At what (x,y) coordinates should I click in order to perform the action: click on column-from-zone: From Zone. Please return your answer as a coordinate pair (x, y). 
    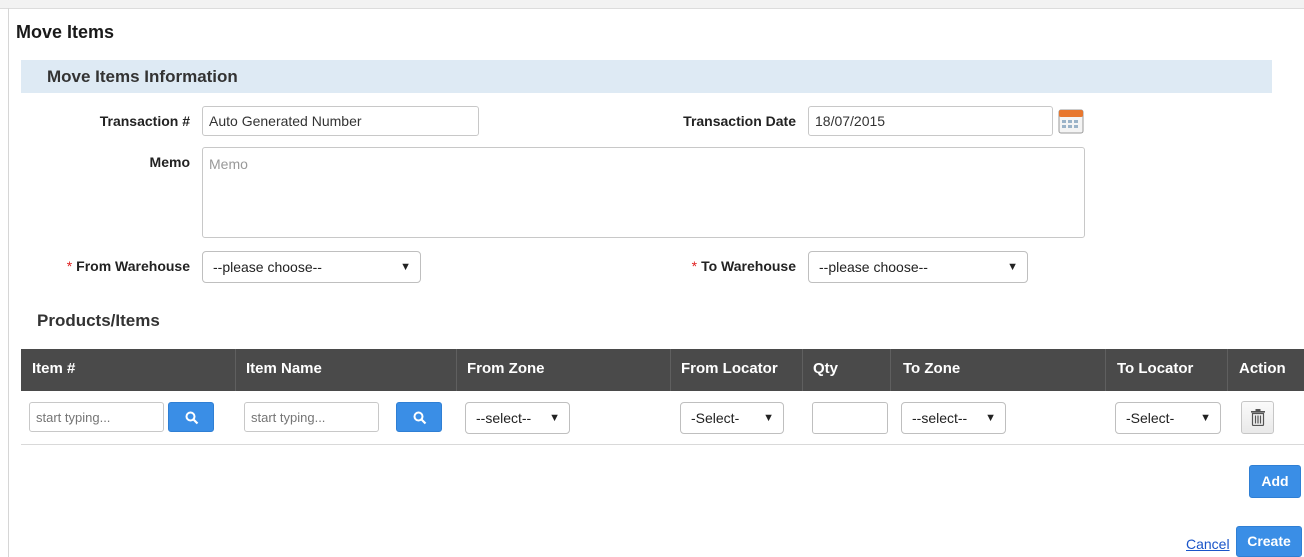
    Looking at the image, I should click on (506, 368).